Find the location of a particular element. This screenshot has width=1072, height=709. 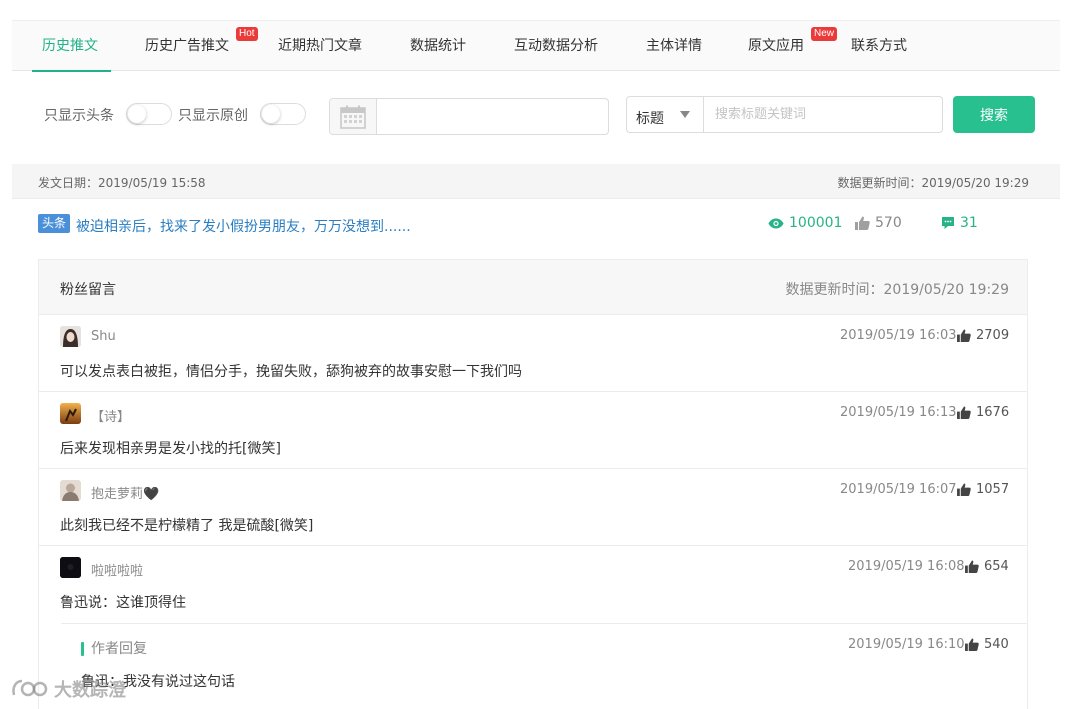

reply-like-button: 540 is located at coordinates (987, 644).